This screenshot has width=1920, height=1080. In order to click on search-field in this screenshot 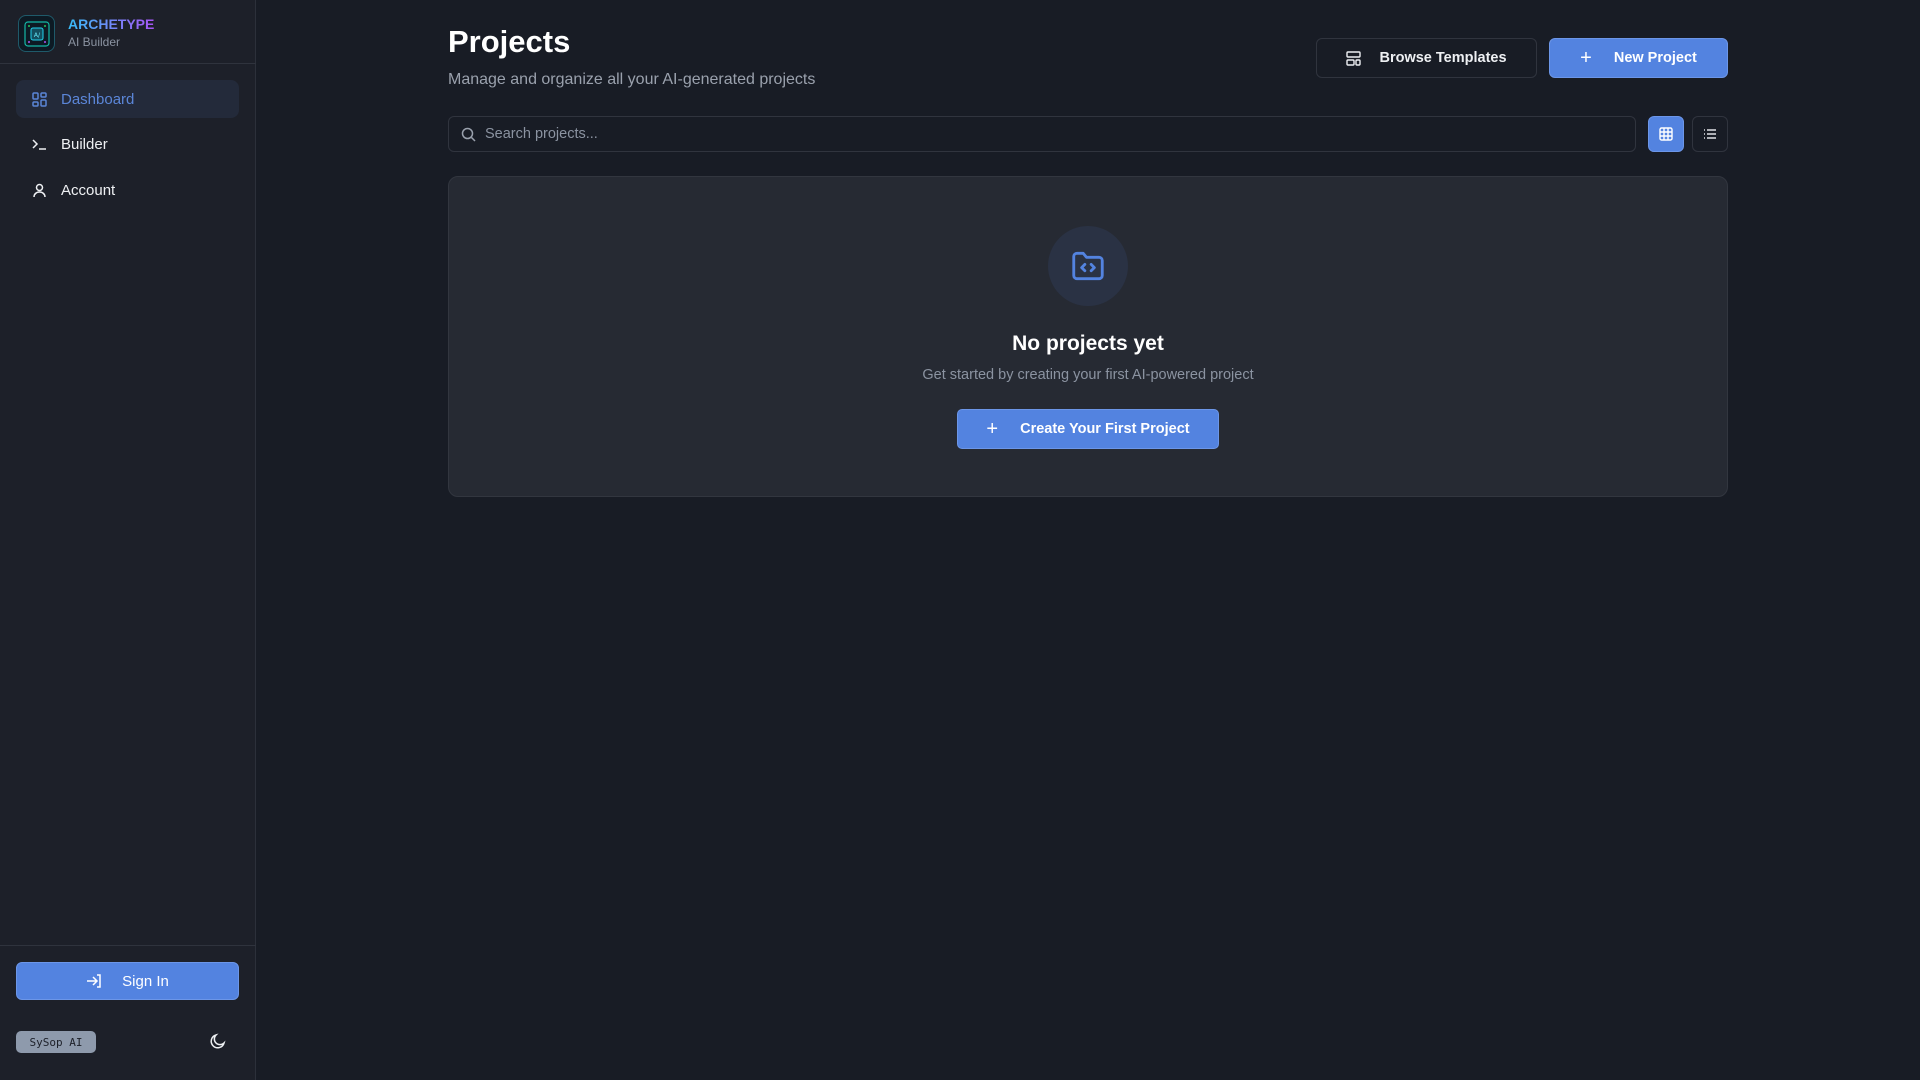, I will do `click(1042, 134)`.